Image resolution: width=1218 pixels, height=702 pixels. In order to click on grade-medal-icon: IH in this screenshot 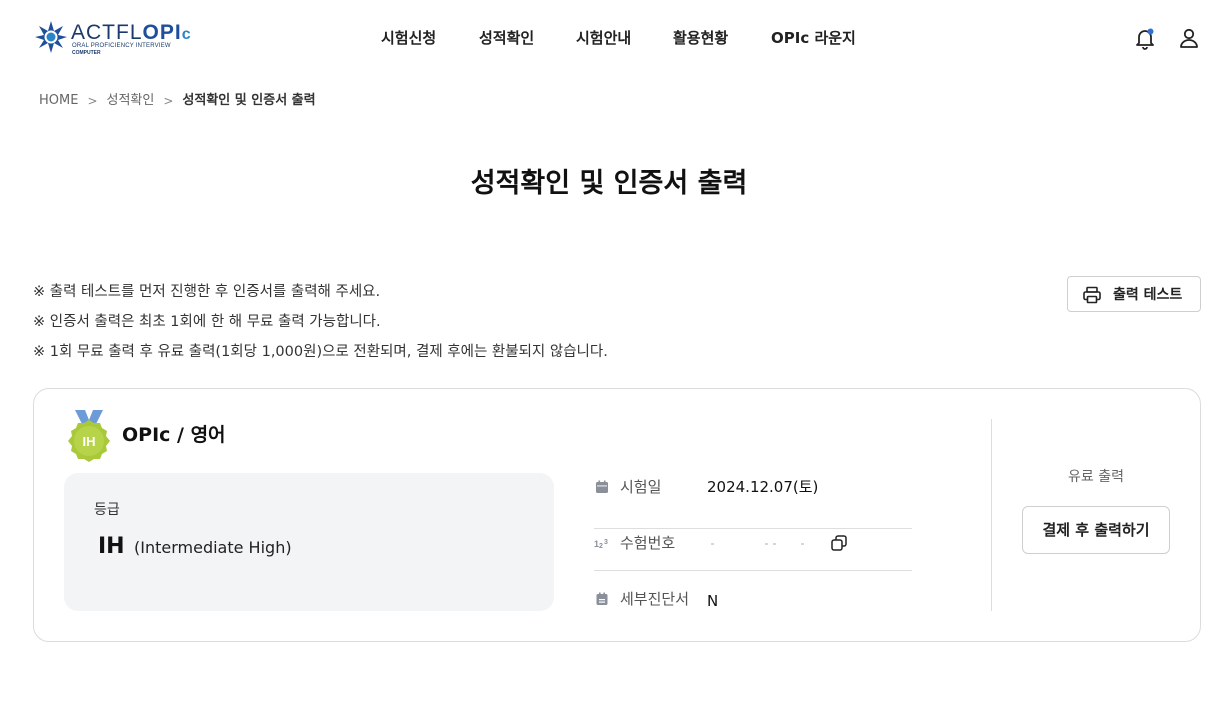, I will do `click(89, 436)`.